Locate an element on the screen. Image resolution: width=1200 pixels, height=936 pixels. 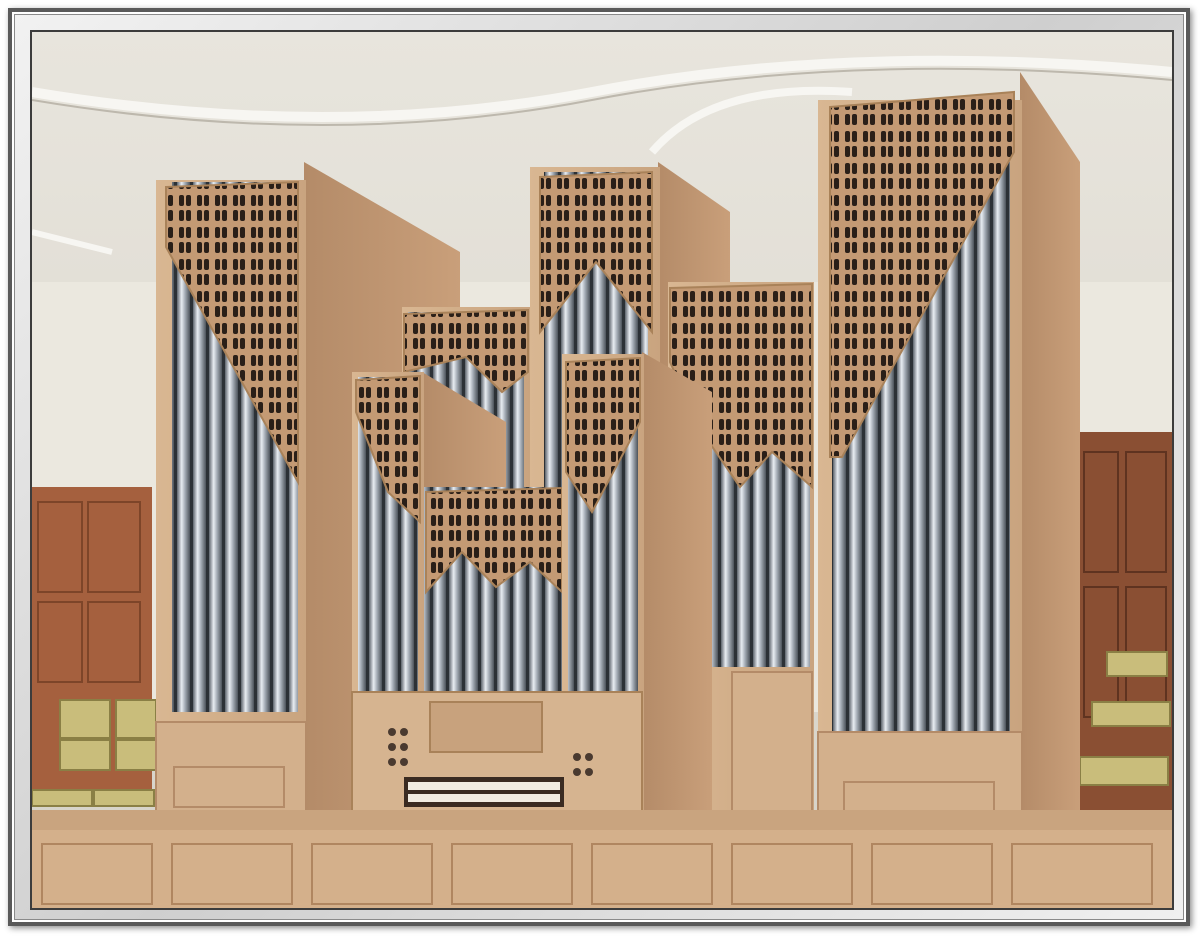
keyboard is located at coordinates (484, 792).